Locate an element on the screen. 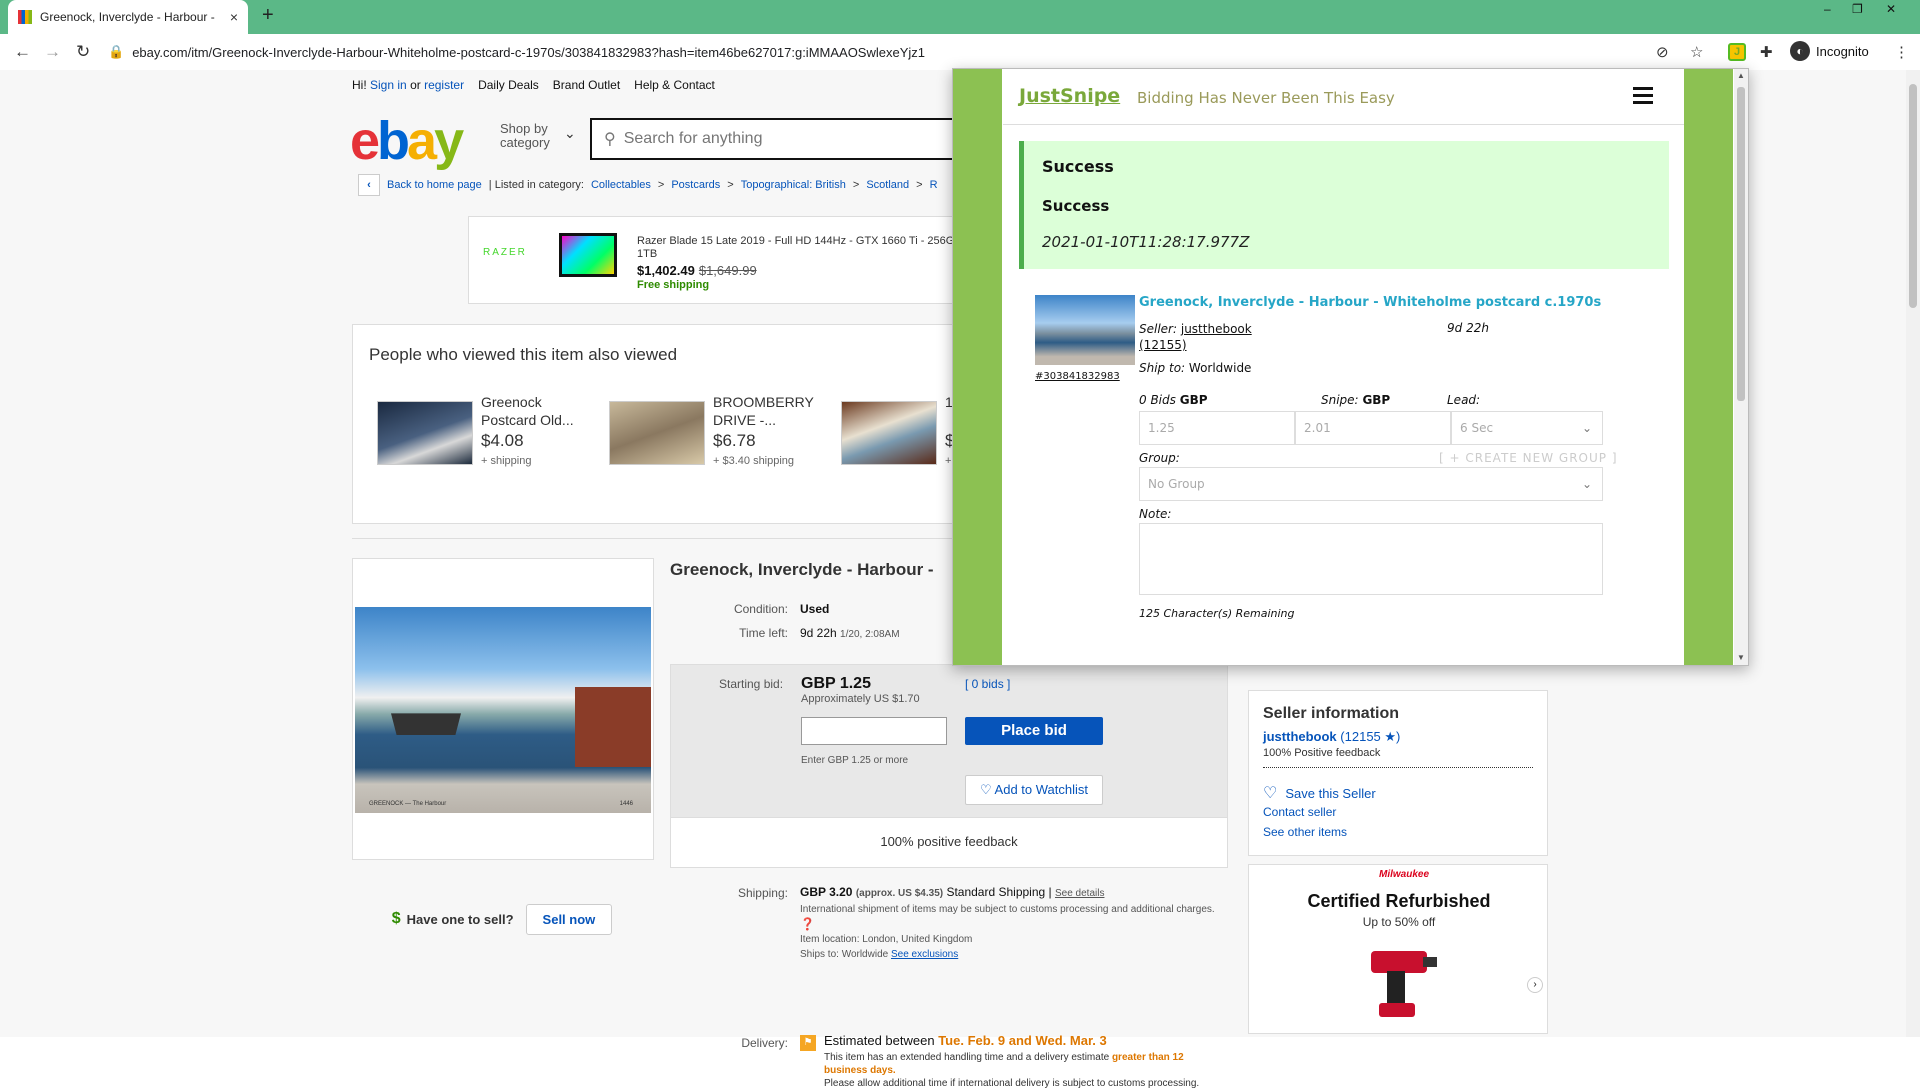 The height and width of the screenshot is (1090, 1920). logo-a: a is located at coordinates (422, 141).